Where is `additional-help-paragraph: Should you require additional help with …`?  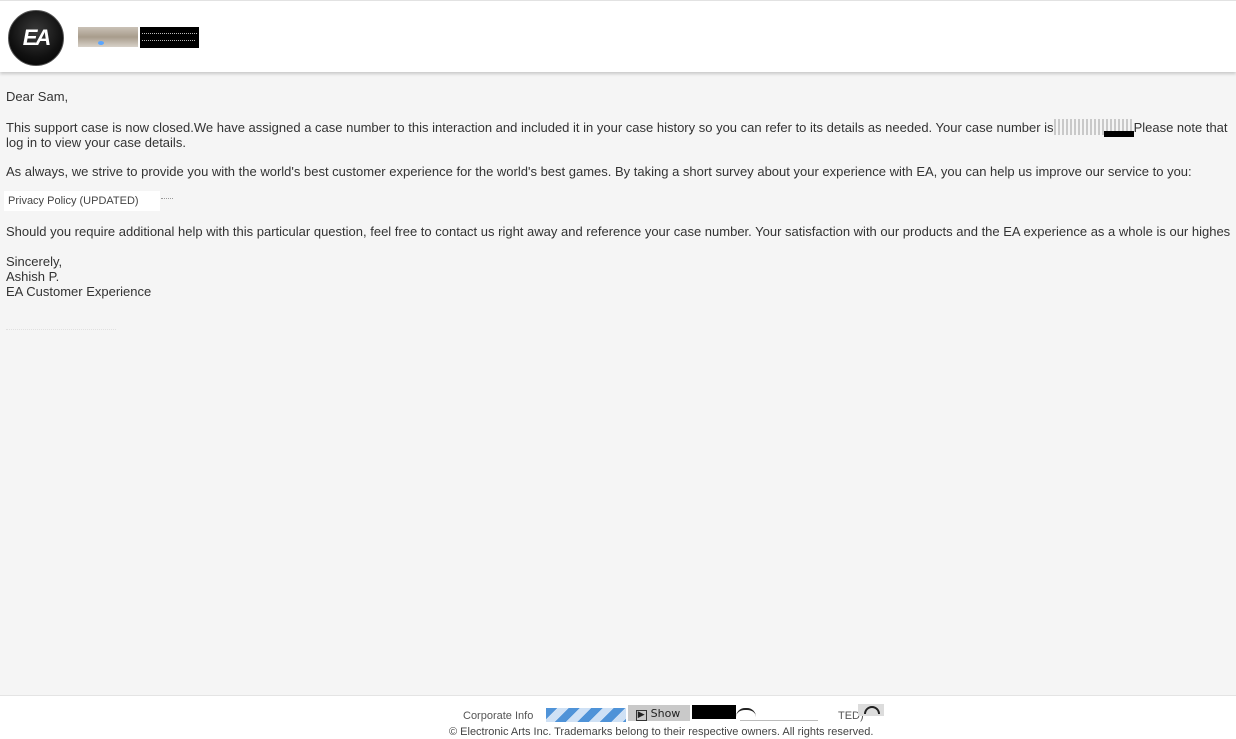
additional-help-paragraph: Should you require additional help with … is located at coordinates (618, 231).